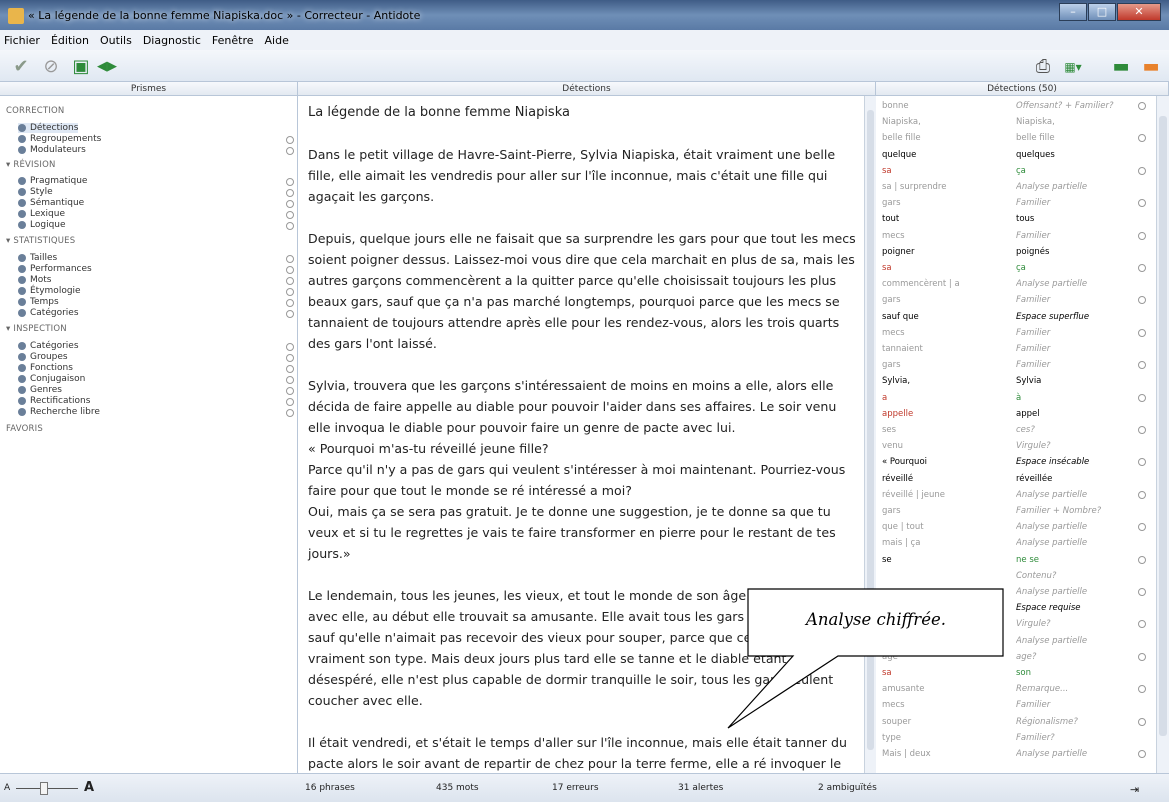  I want to click on detection-row: belle fille belle fille, so click(1016, 138).